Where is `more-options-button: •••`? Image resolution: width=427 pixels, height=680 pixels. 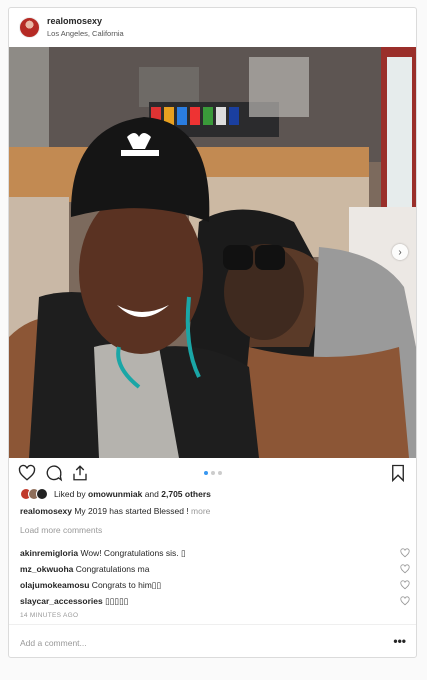
more-options-button: ••• is located at coordinates (399, 641).